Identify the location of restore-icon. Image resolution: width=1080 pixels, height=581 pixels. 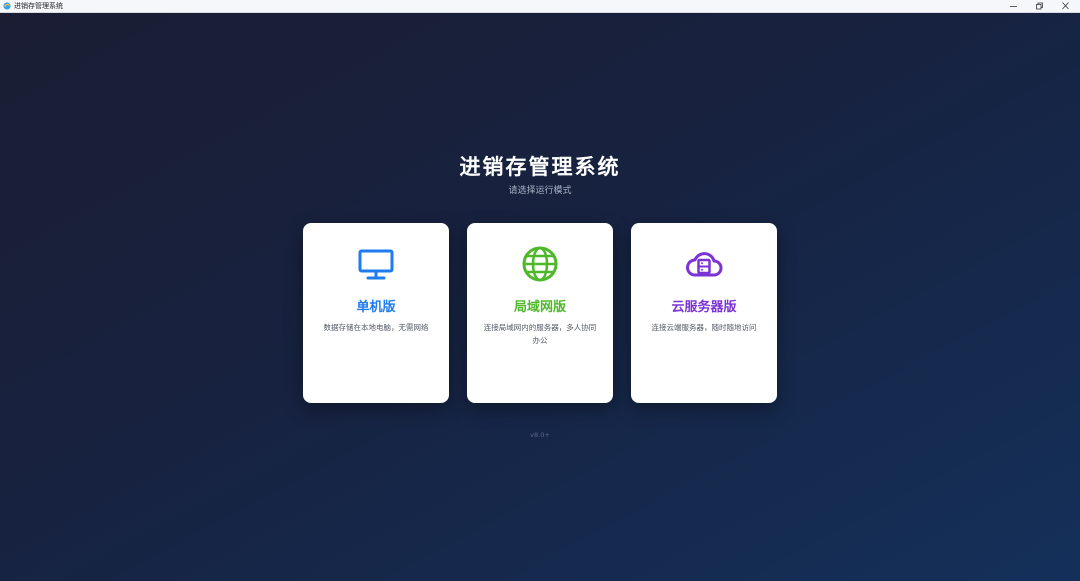
(1039, 6).